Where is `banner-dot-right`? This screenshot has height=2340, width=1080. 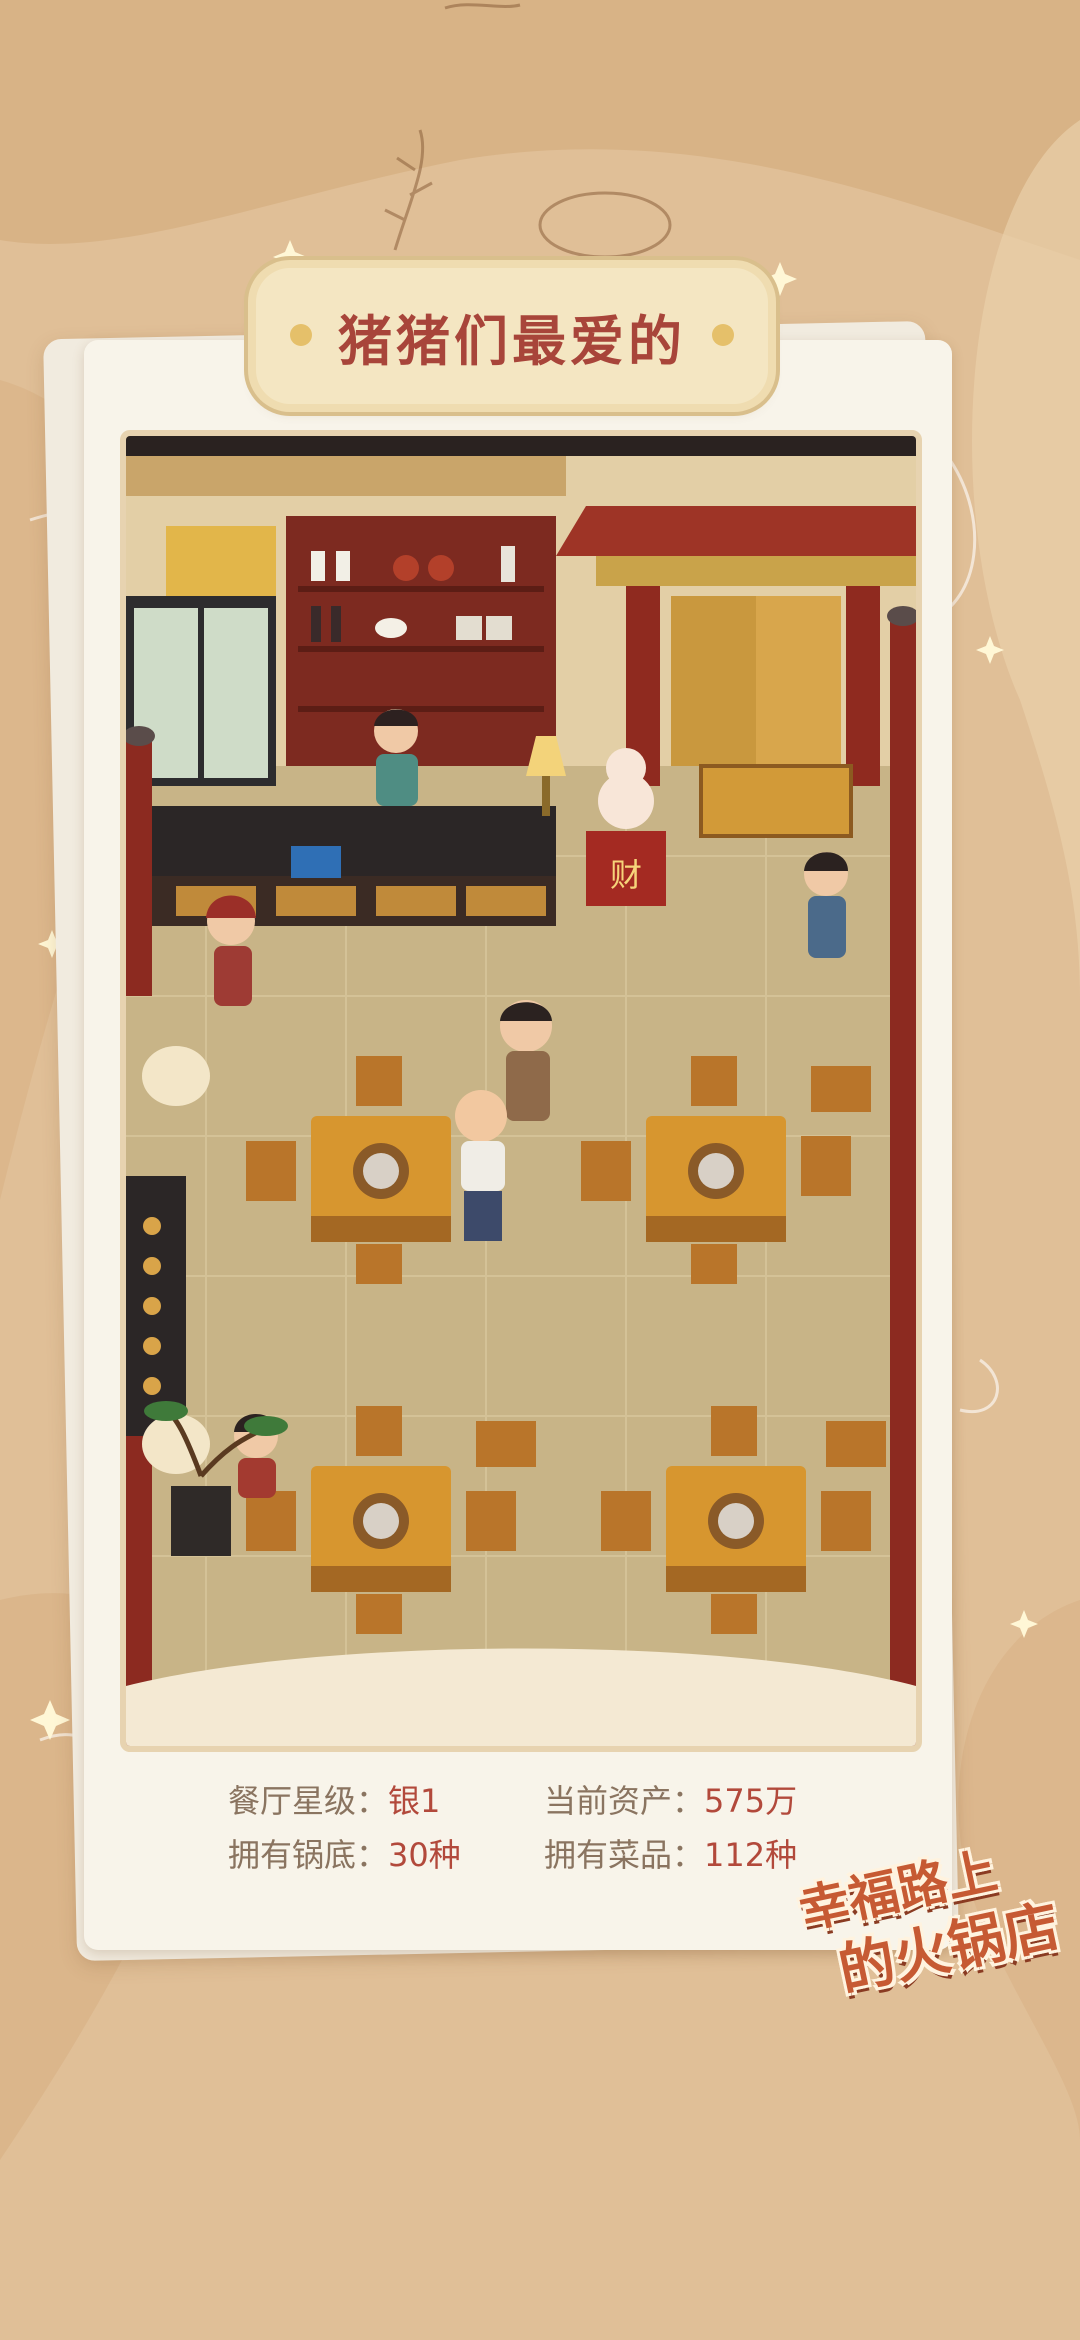
banner-dot-right is located at coordinates (723, 335).